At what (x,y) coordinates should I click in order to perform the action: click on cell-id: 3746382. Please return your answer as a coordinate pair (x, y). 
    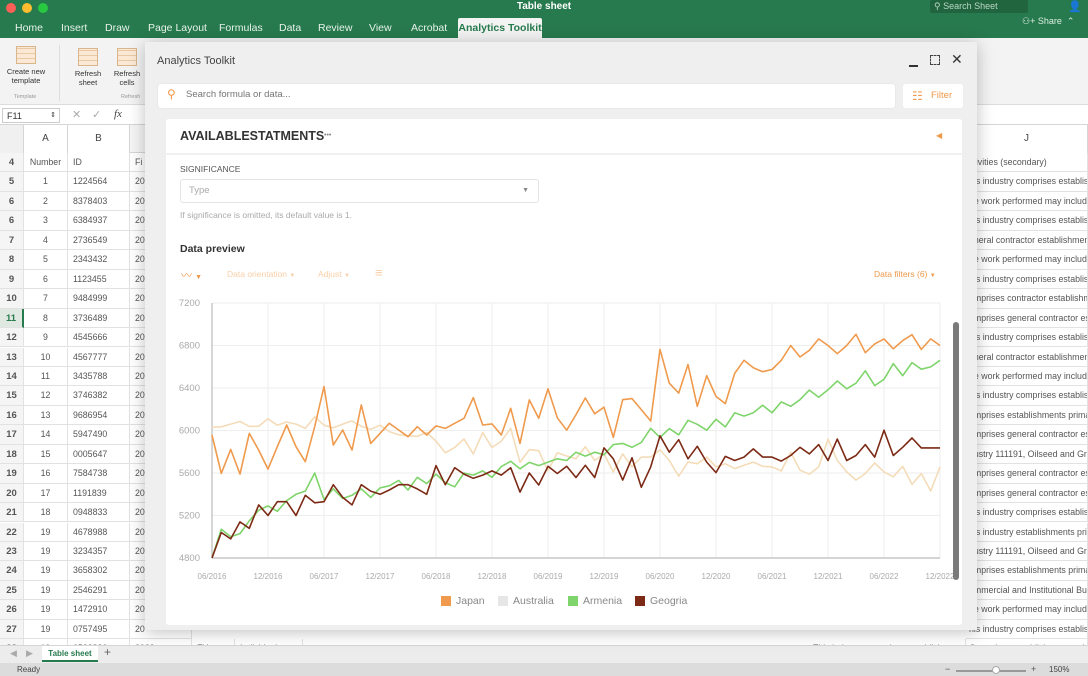
    Looking at the image, I should click on (99, 396).